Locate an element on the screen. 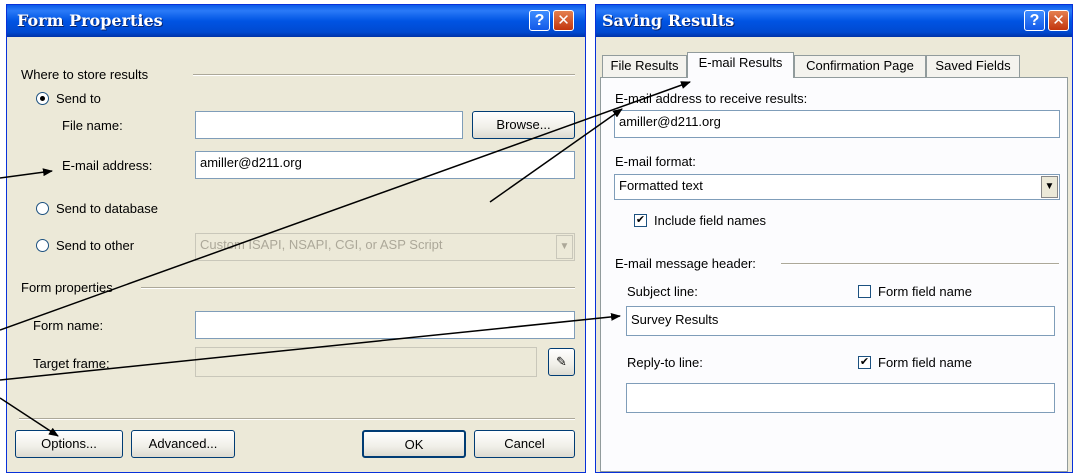  include-field-names-checkbox: ✔ is located at coordinates (640, 220).